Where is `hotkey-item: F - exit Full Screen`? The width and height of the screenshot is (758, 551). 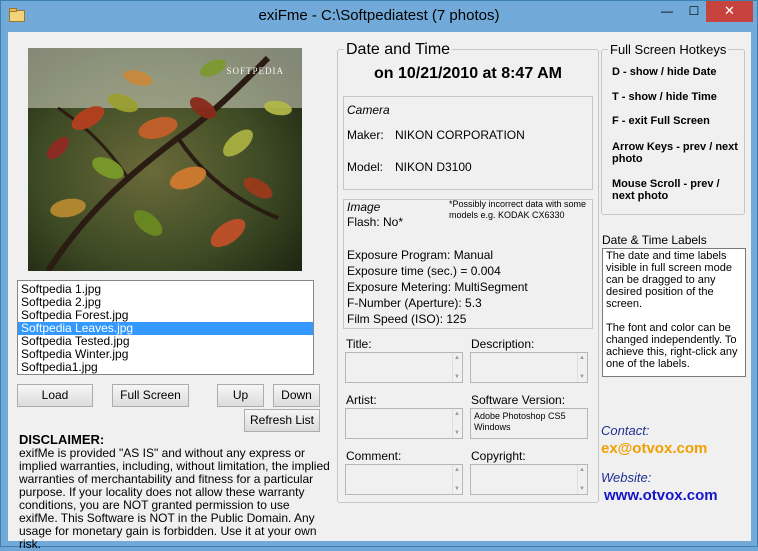
hotkey-item: F - exit Full Screen is located at coordinates (661, 121).